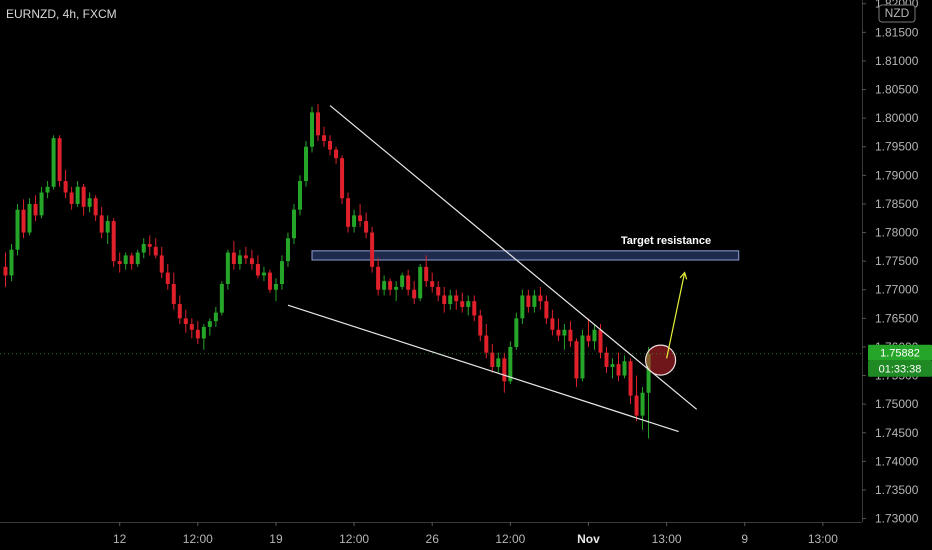  I want to click on time-tick-label: Nov, so click(588, 539).